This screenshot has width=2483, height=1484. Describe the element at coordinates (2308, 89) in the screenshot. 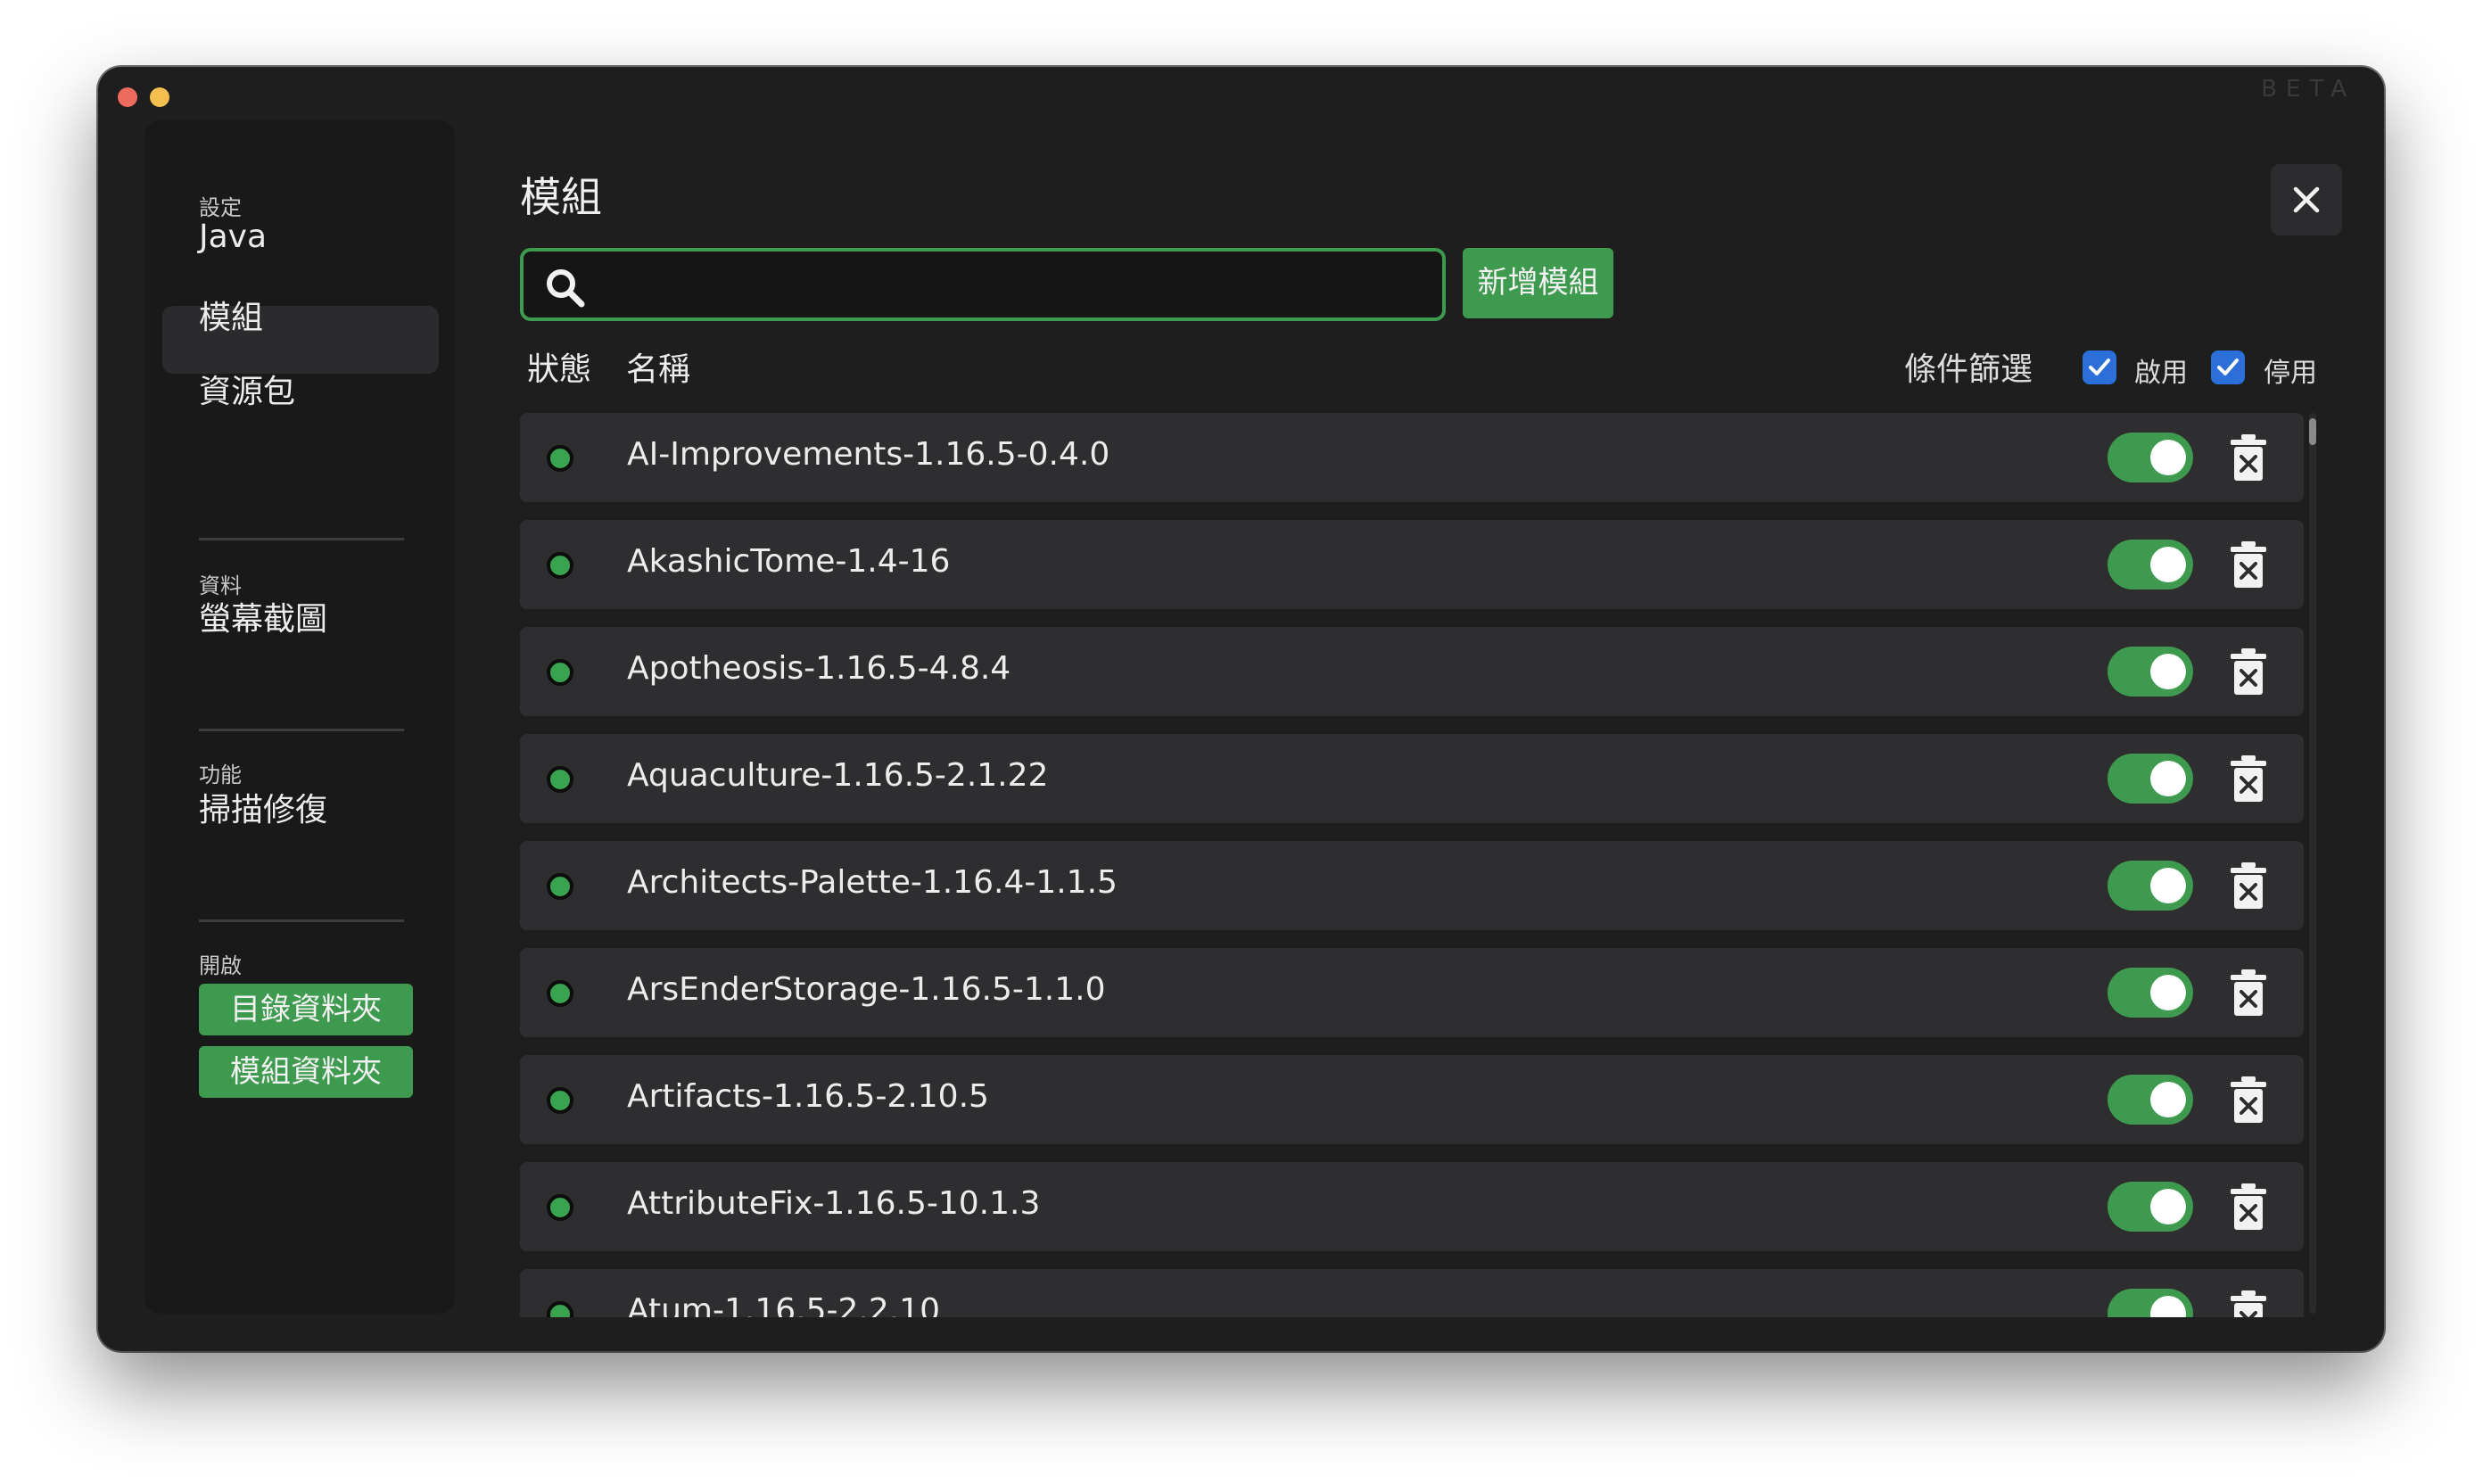

I see `beta-label: BETA` at that location.